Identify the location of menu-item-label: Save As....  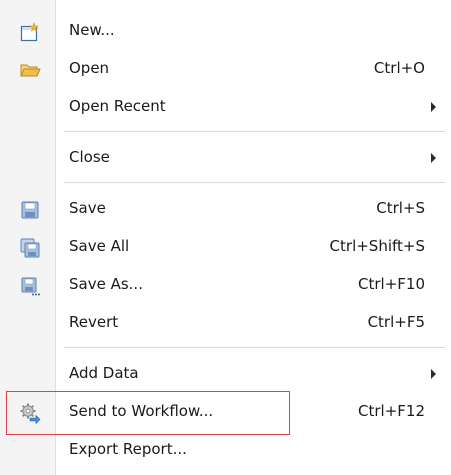
(106, 284).